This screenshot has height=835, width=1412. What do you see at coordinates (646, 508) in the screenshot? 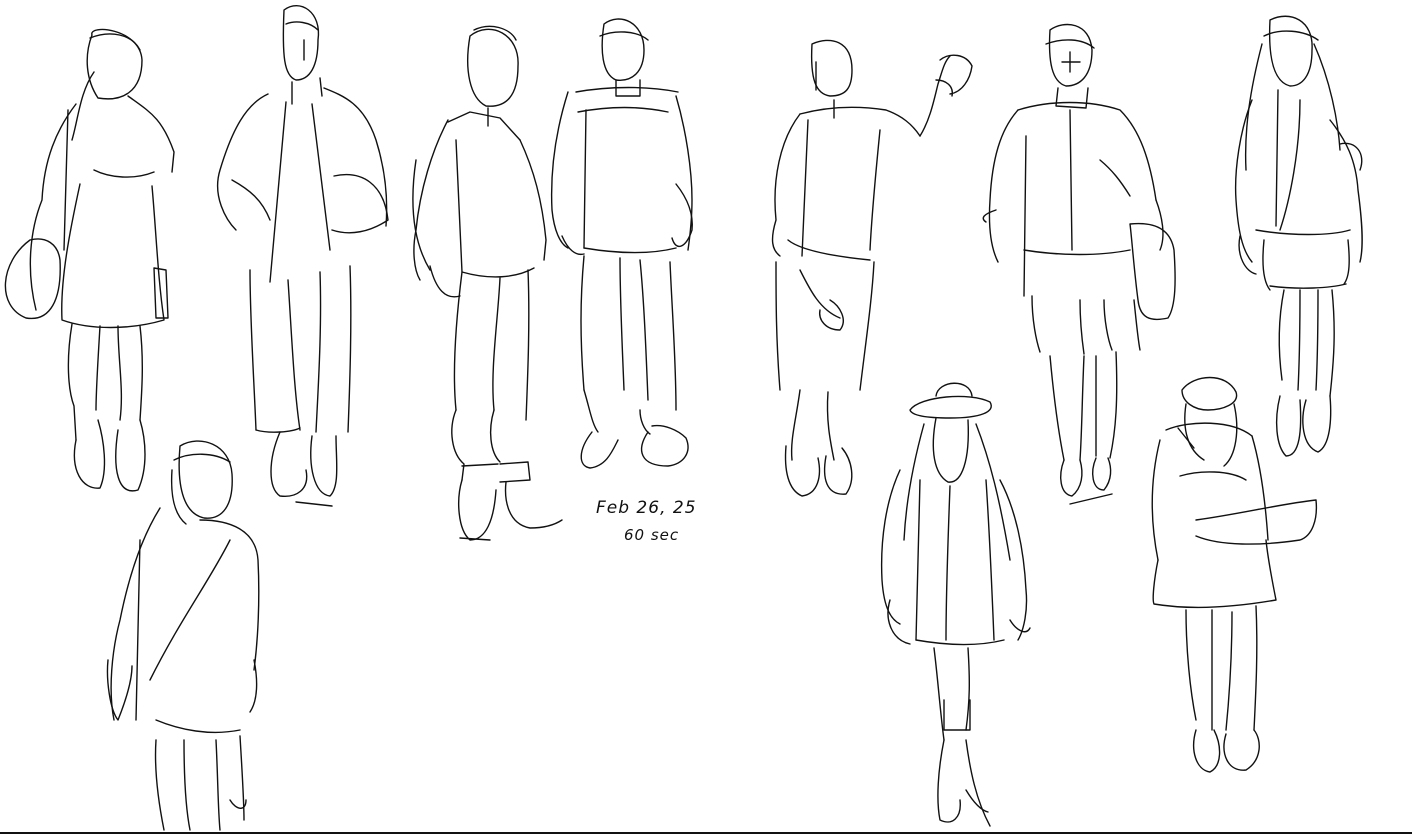
I see `sketch-date-note: Feb 26, 25` at bounding box center [646, 508].